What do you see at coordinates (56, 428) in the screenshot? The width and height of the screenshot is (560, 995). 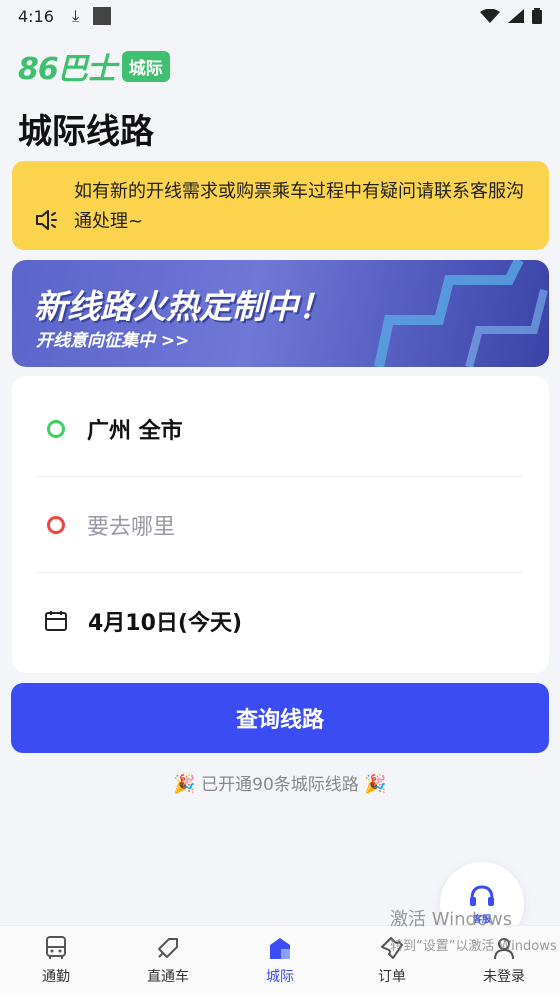 I see `origin-dot-icon` at bounding box center [56, 428].